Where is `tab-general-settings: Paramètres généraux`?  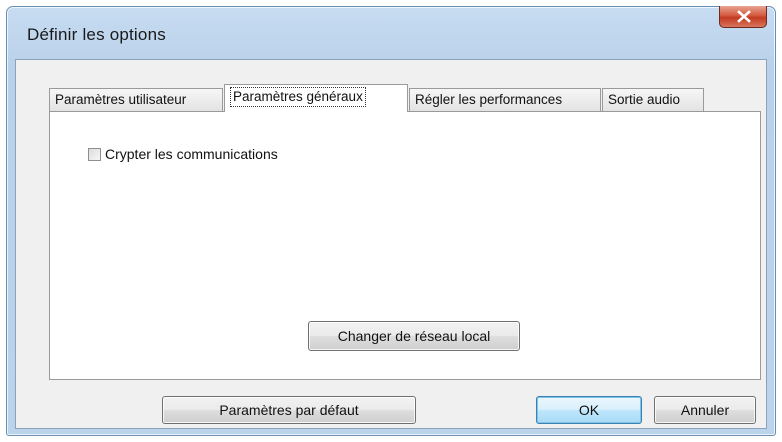 tab-general-settings: Paramètres généraux is located at coordinates (316, 98).